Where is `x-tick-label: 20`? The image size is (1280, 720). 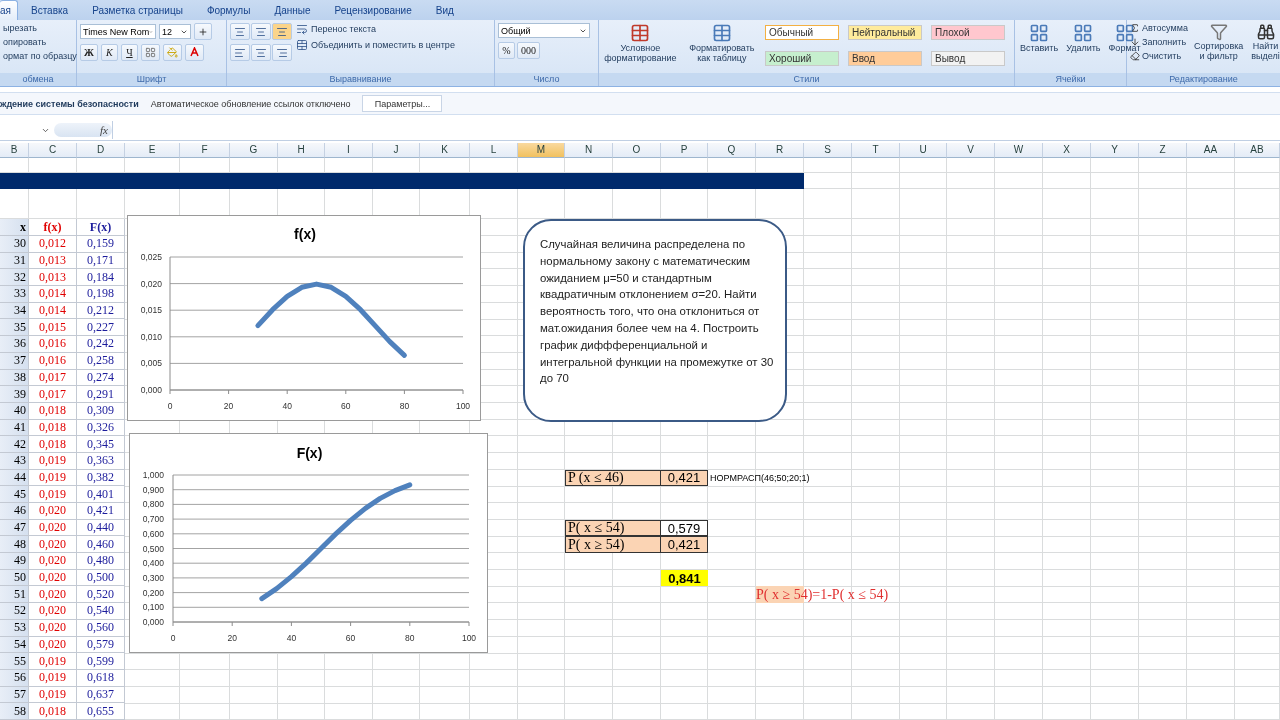
x-tick-label: 20 is located at coordinates (228, 406).